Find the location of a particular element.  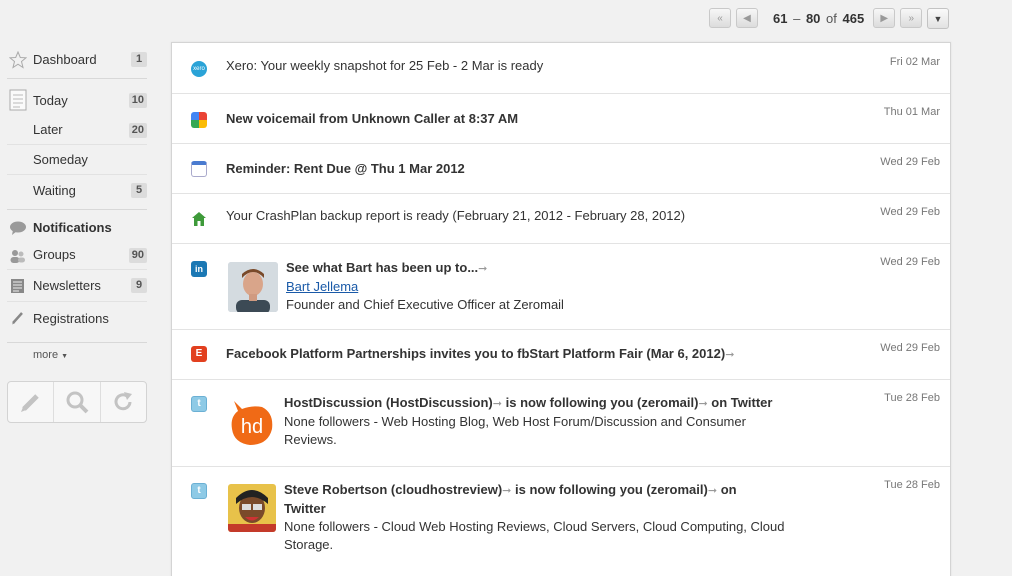

prev-page-button: ◀ is located at coordinates (747, 18).